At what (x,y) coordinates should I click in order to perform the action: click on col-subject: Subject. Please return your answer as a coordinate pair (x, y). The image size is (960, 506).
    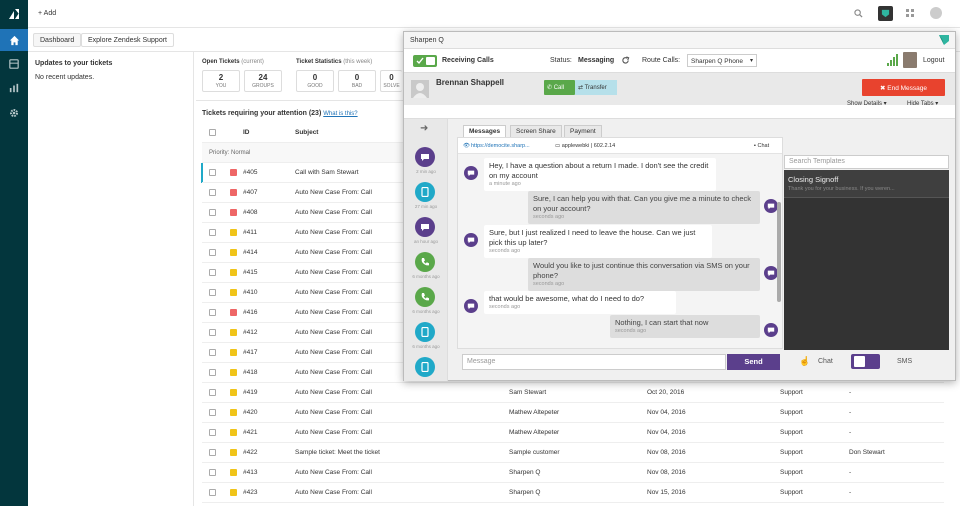
    Looking at the image, I should click on (306, 132).